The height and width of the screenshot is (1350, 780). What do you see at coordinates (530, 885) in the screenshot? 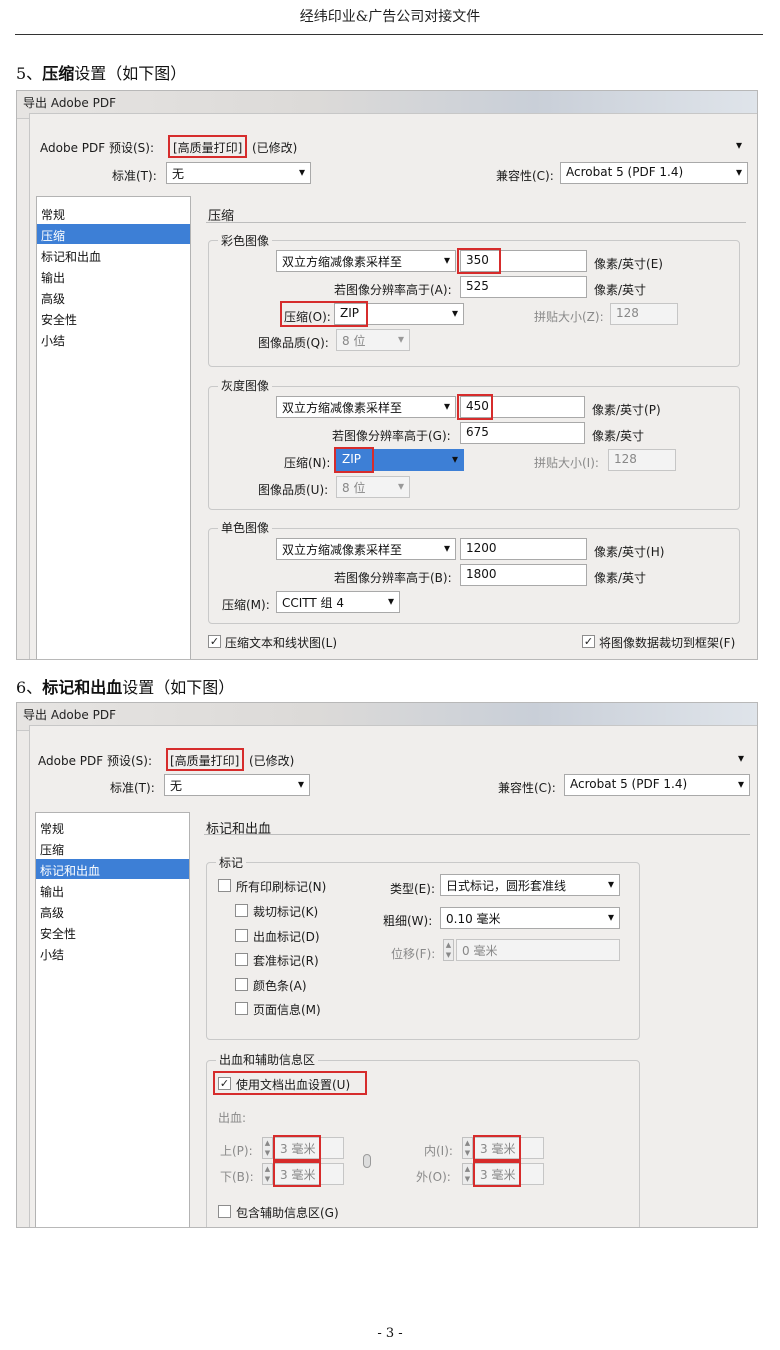
I see `type-select: 日式标记，圆形套准线` at bounding box center [530, 885].